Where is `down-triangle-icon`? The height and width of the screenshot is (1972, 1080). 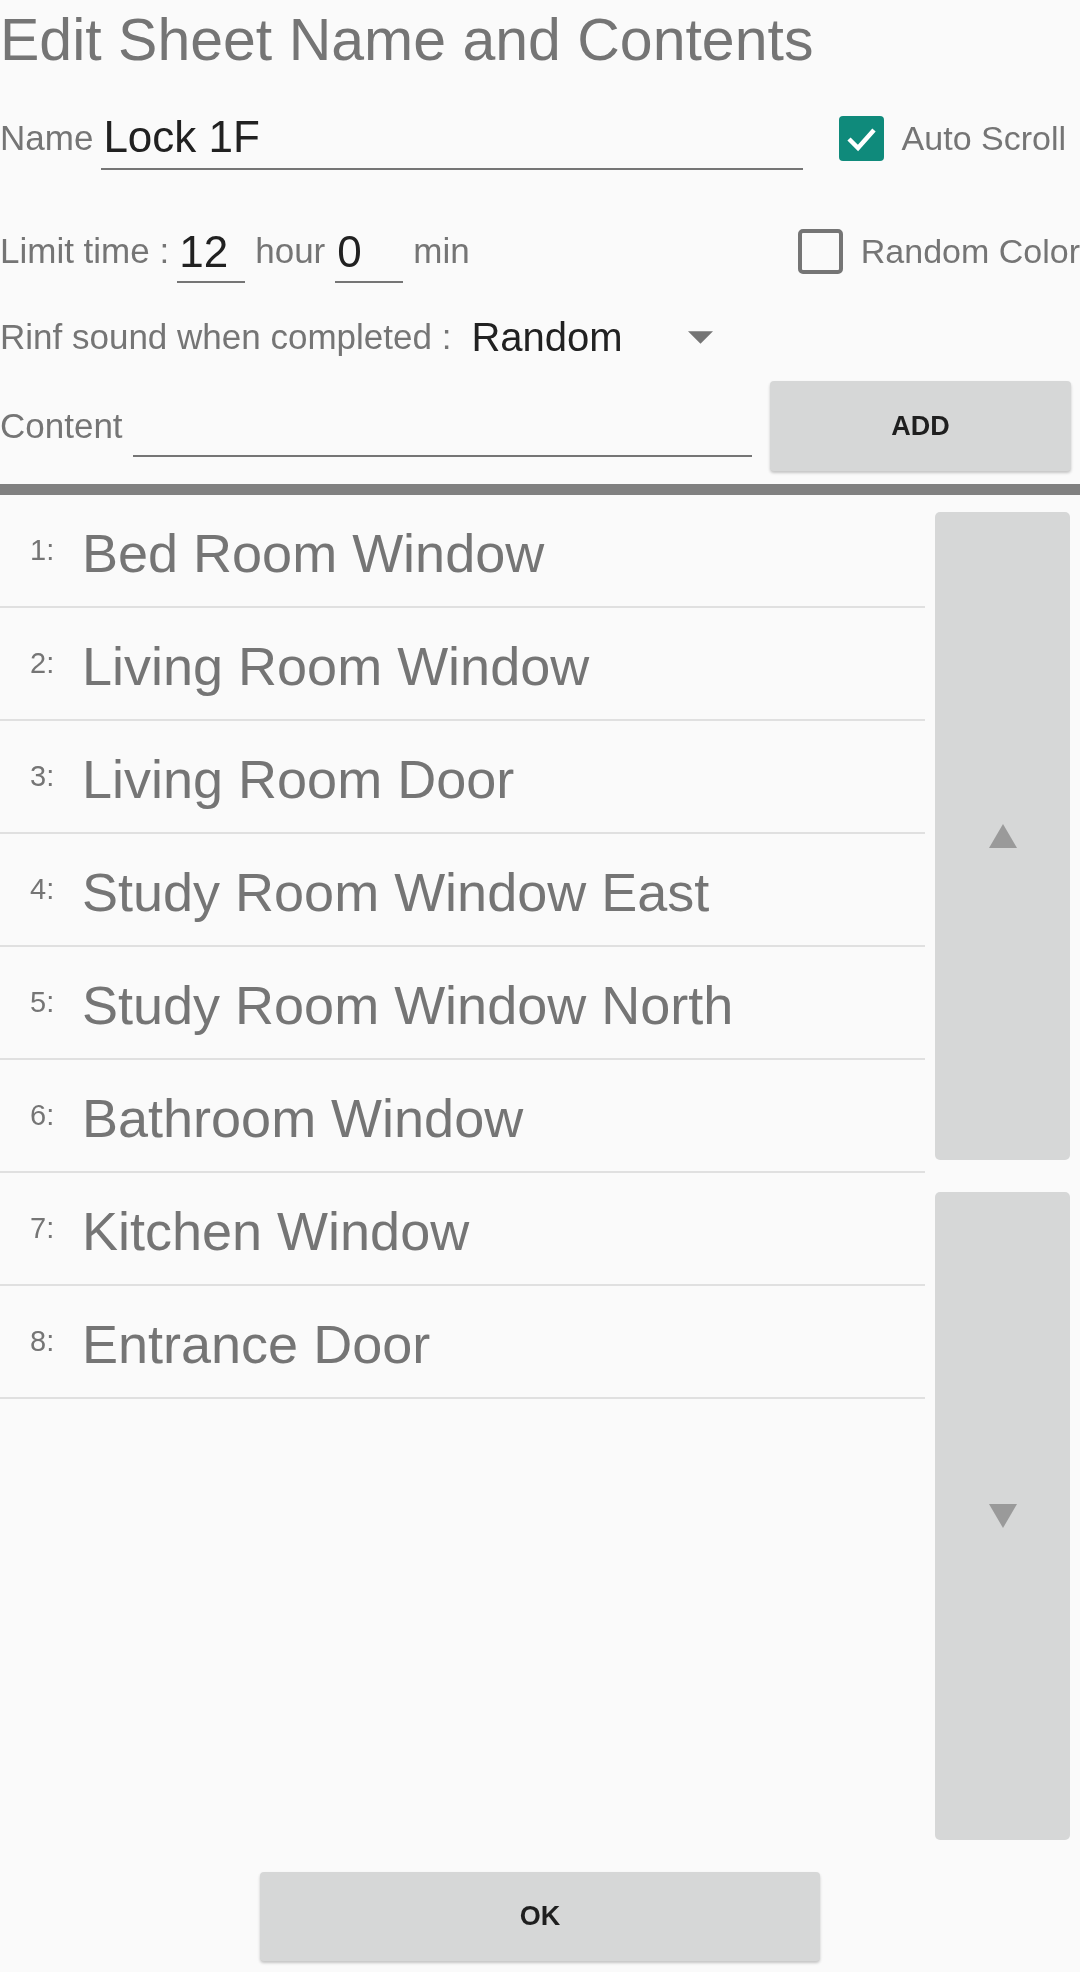
down-triangle-icon is located at coordinates (1002, 1516).